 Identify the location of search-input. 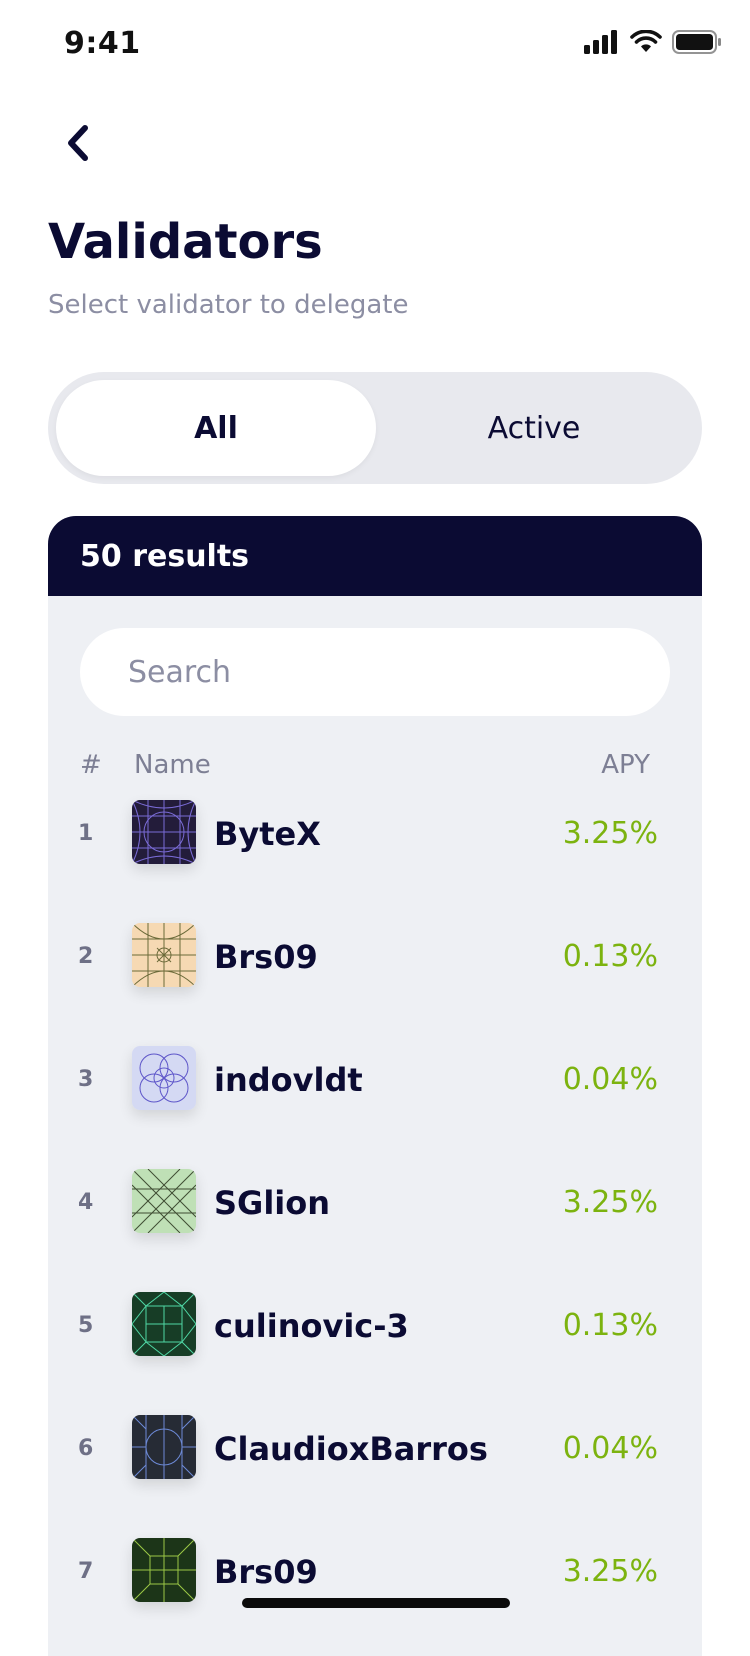
(375, 672).